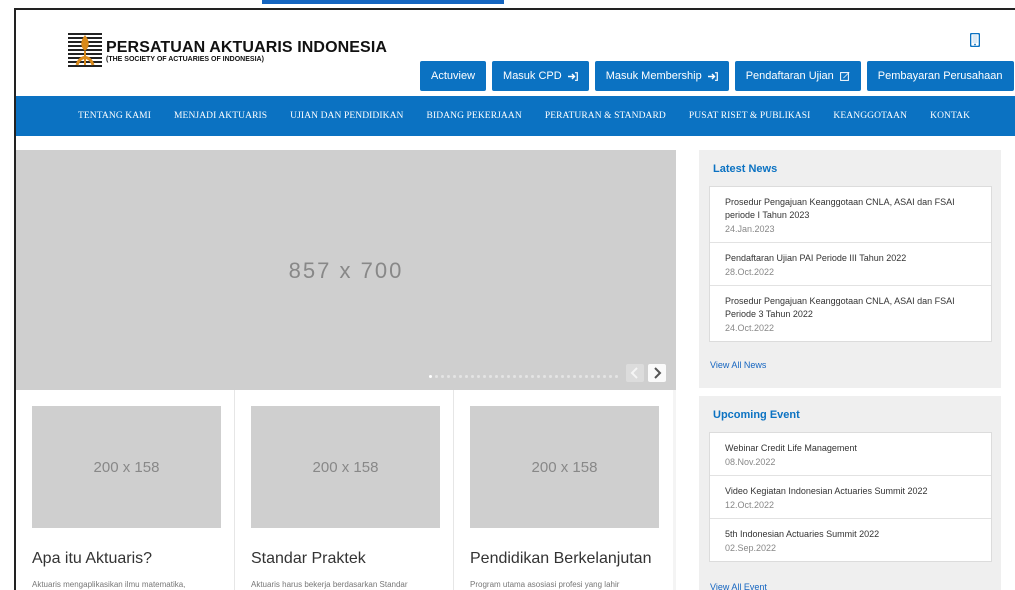 Image resolution: width=1015 pixels, height=590 pixels. Describe the element at coordinates (750, 116) in the screenshot. I see `nav-item-pusat-riset: PUSAT RISET & PUBLIKASI` at that location.